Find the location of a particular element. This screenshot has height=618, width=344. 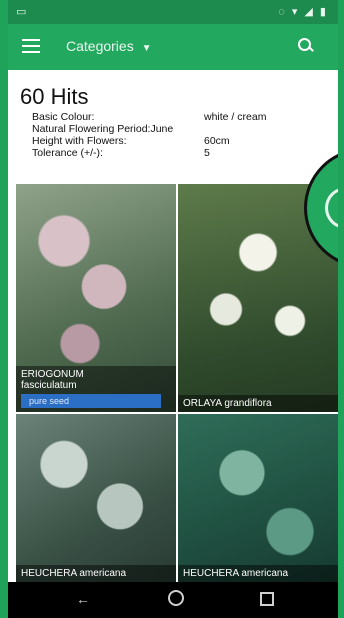

app-bar: Categories ▼ is located at coordinates (173, 47).